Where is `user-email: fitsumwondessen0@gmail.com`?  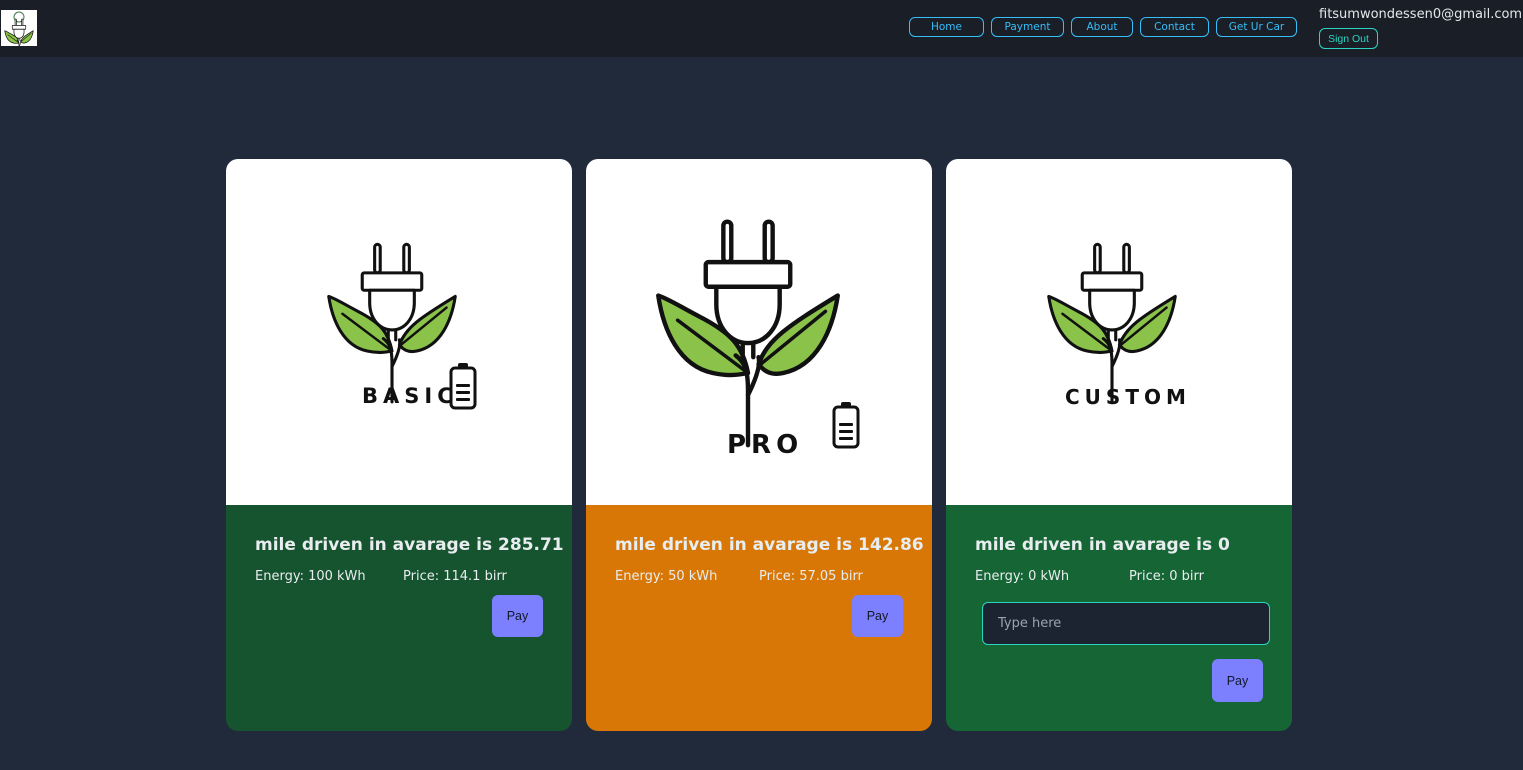 user-email: fitsumwondessen0@gmail.com is located at coordinates (1421, 14).